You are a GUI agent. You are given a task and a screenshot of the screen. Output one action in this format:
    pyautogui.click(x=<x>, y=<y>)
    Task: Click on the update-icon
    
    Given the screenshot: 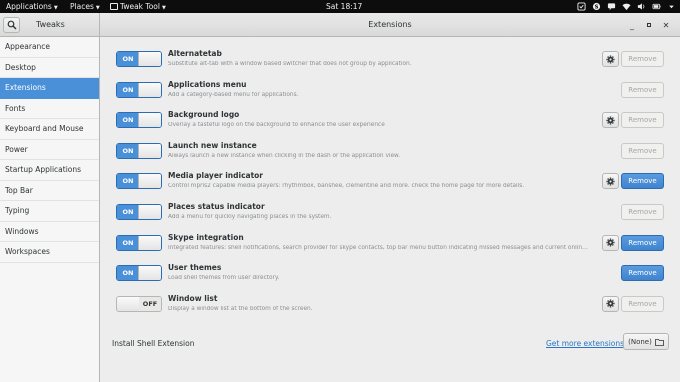 What is the action you would take?
    pyautogui.click(x=581, y=6)
    